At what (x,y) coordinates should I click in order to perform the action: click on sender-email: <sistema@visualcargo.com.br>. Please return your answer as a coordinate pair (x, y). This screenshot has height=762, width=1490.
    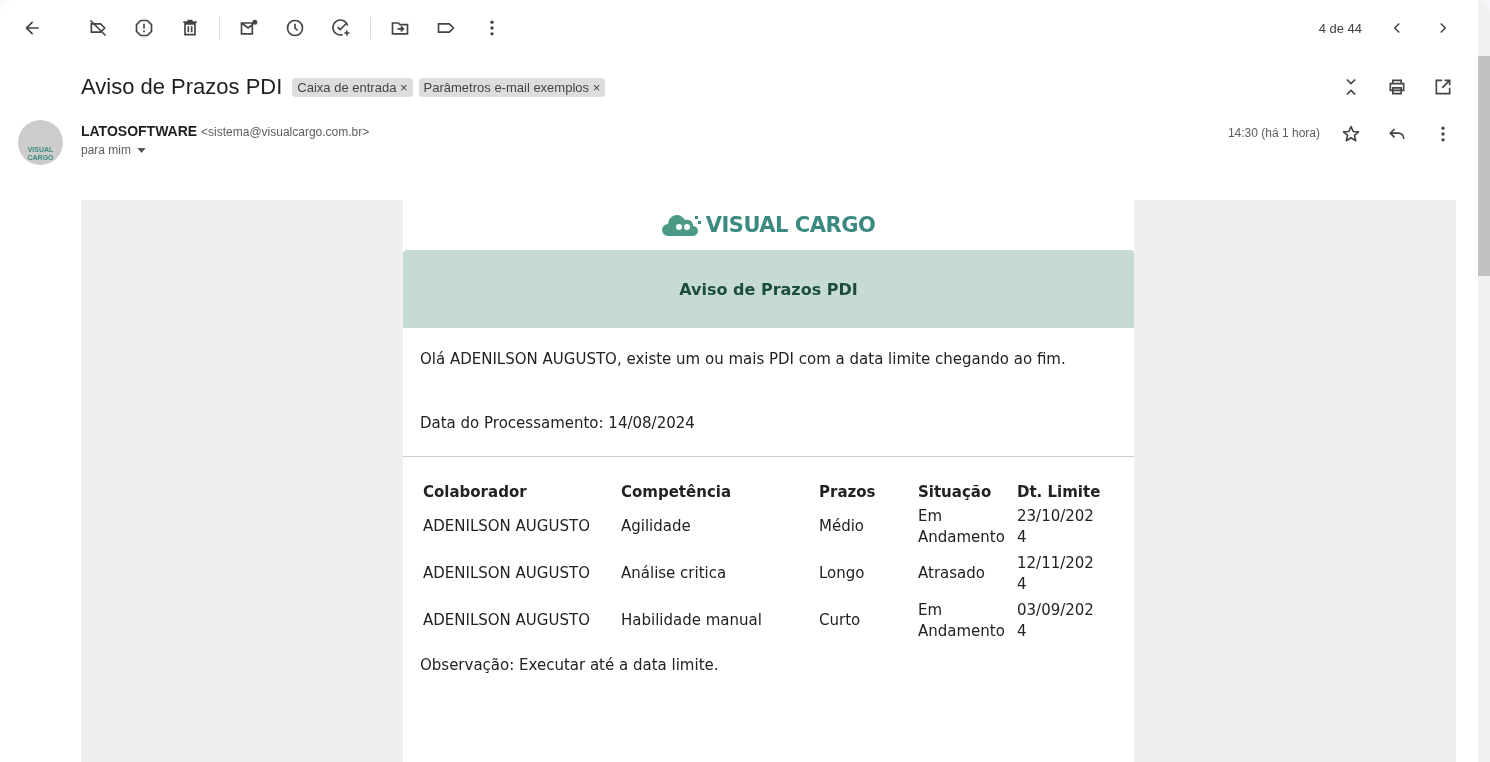
    Looking at the image, I should click on (285, 132).